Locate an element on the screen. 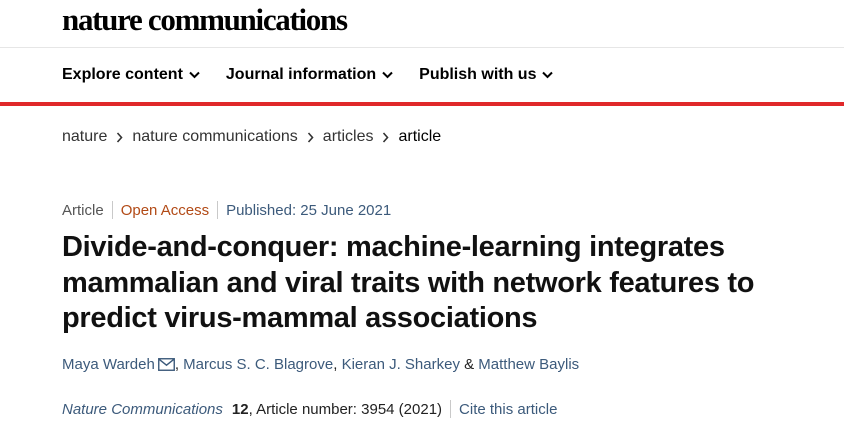 The height and width of the screenshot is (423, 844). breadcrumb-articles: articles is located at coordinates (348, 137).